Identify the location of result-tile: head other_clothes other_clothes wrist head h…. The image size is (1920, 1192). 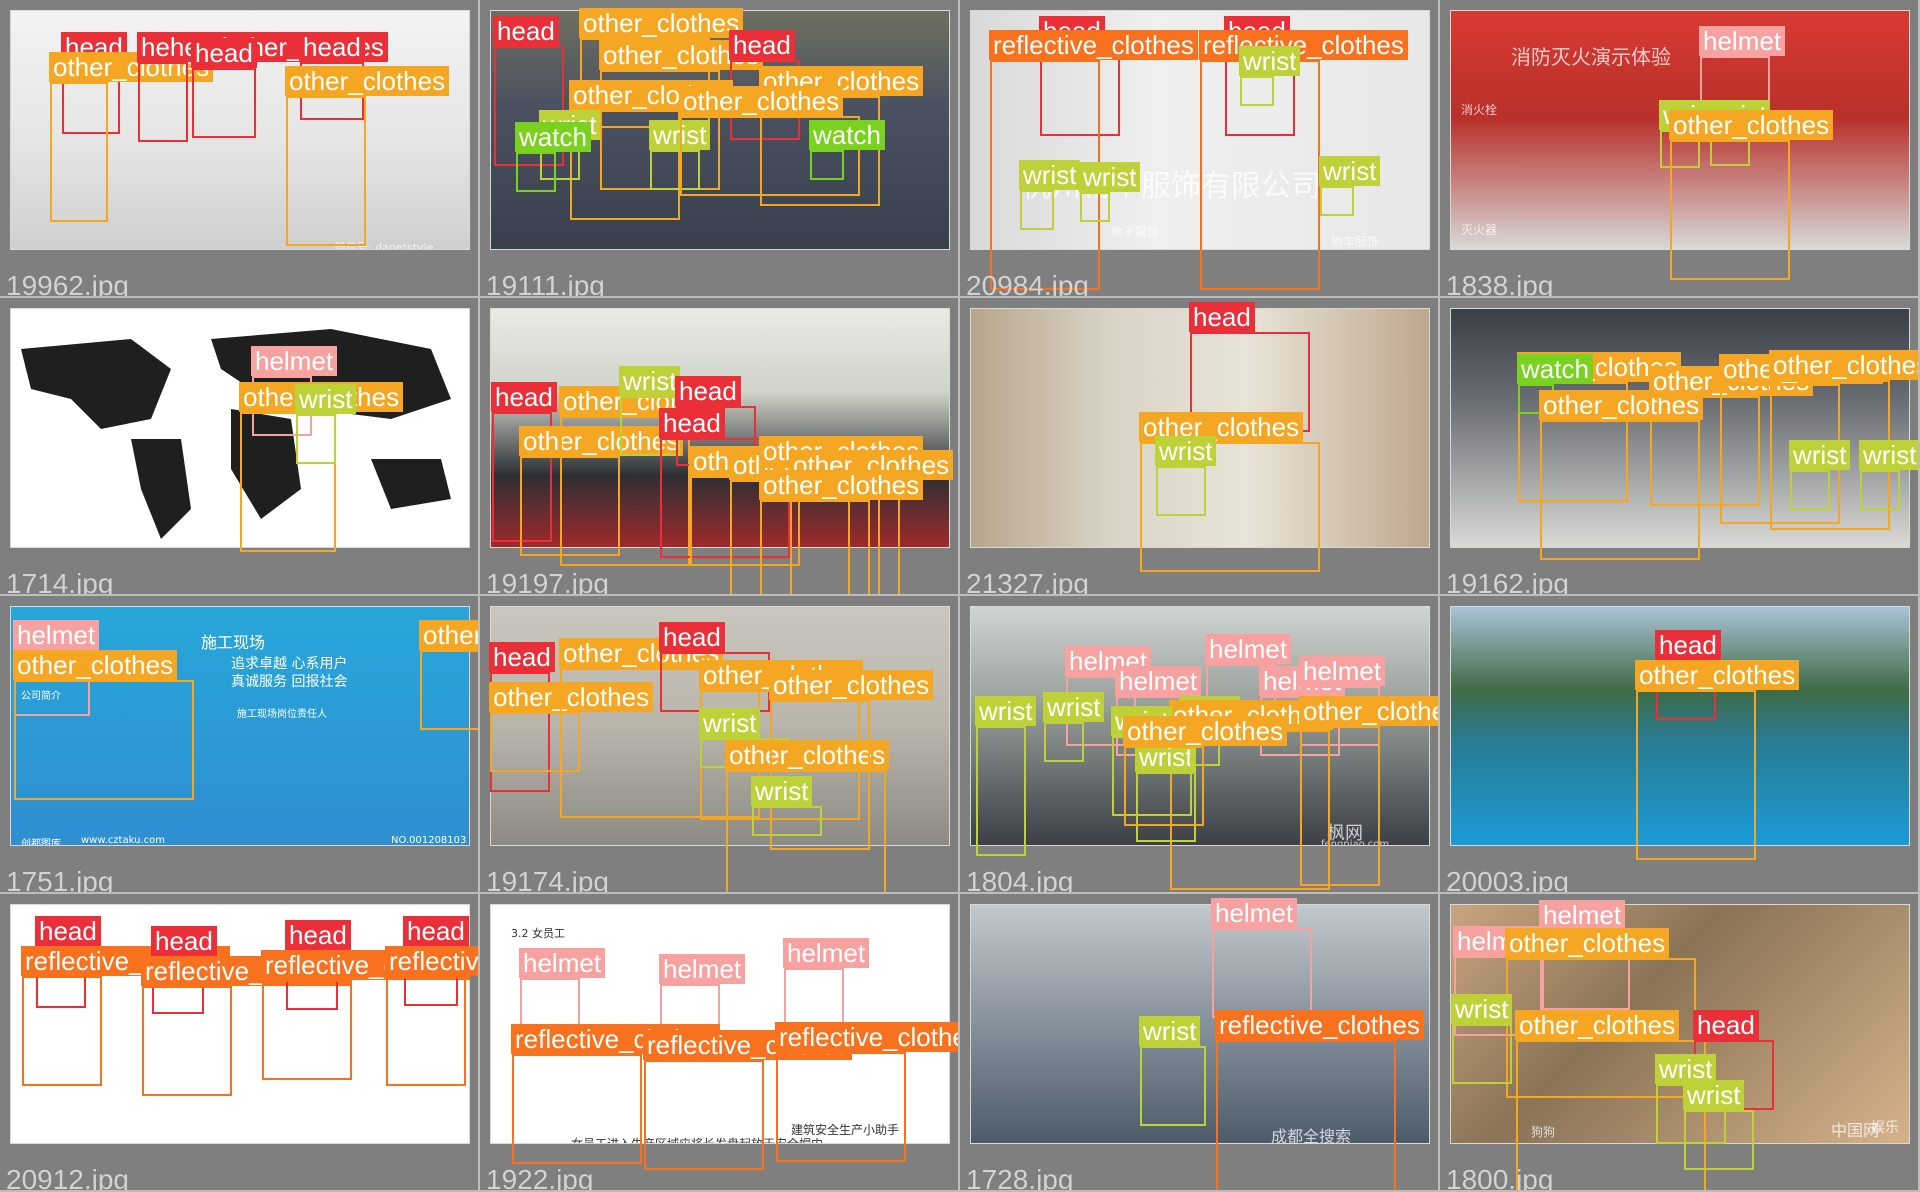
(720, 447).